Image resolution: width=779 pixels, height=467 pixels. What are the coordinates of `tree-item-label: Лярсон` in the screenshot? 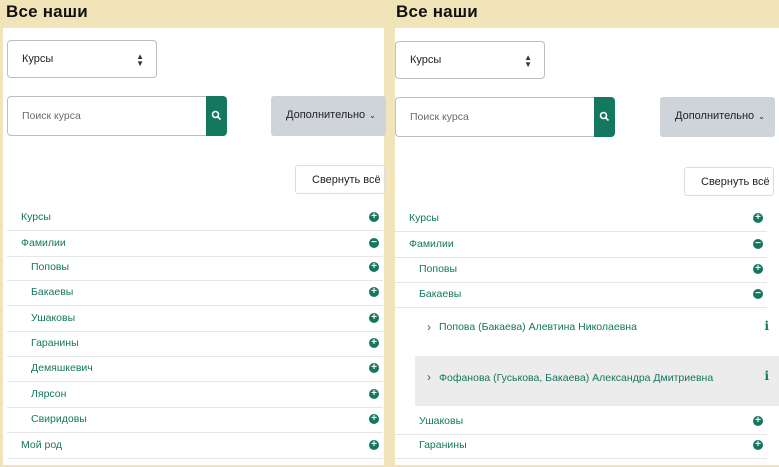 It's located at (49, 394).